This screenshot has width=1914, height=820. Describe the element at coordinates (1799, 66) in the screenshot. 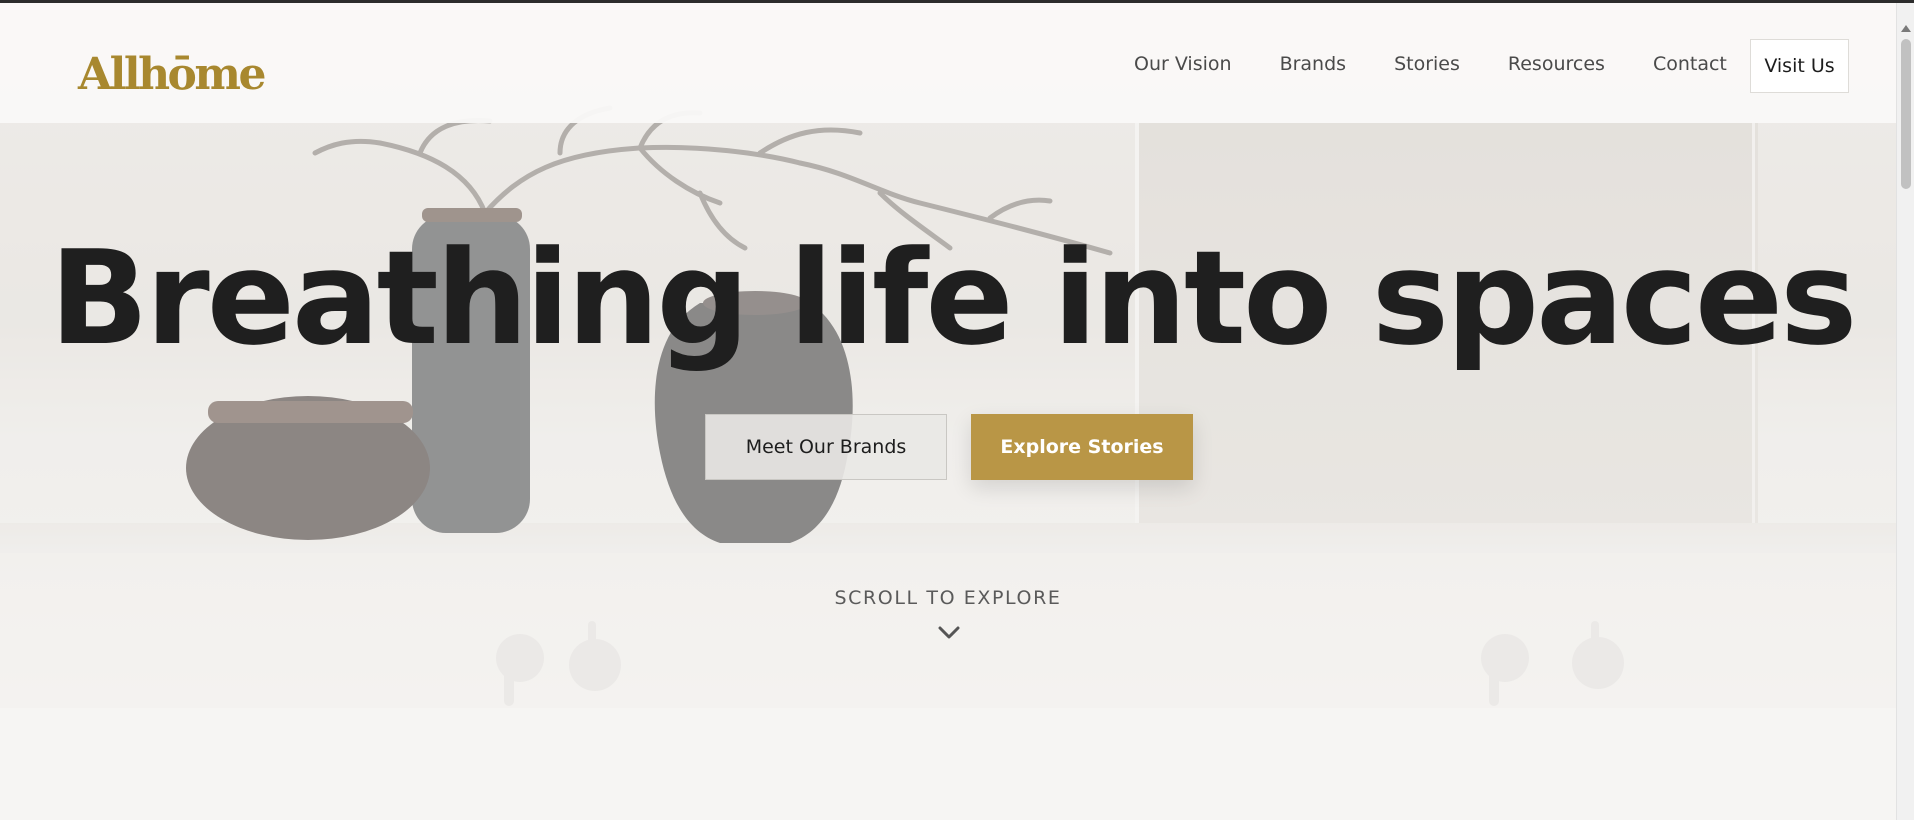

I see `visit-us-button: Visit Us` at that location.